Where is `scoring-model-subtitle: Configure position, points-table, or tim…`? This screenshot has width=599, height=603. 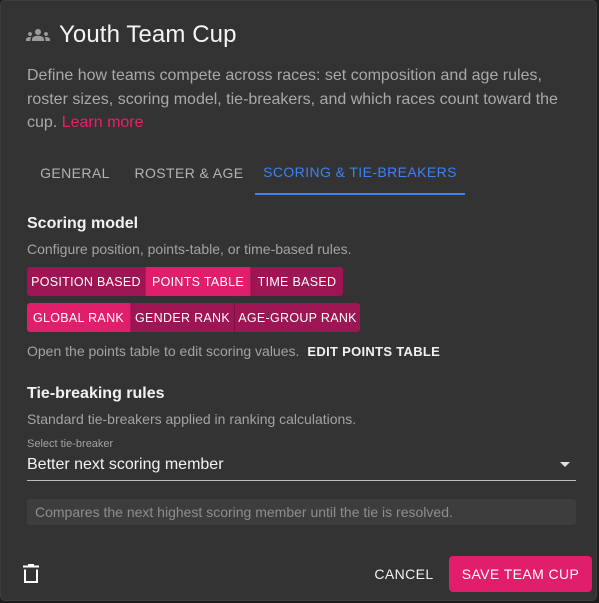 scoring-model-subtitle: Configure position, points-table, or tim… is located at coordinates (189, 249).